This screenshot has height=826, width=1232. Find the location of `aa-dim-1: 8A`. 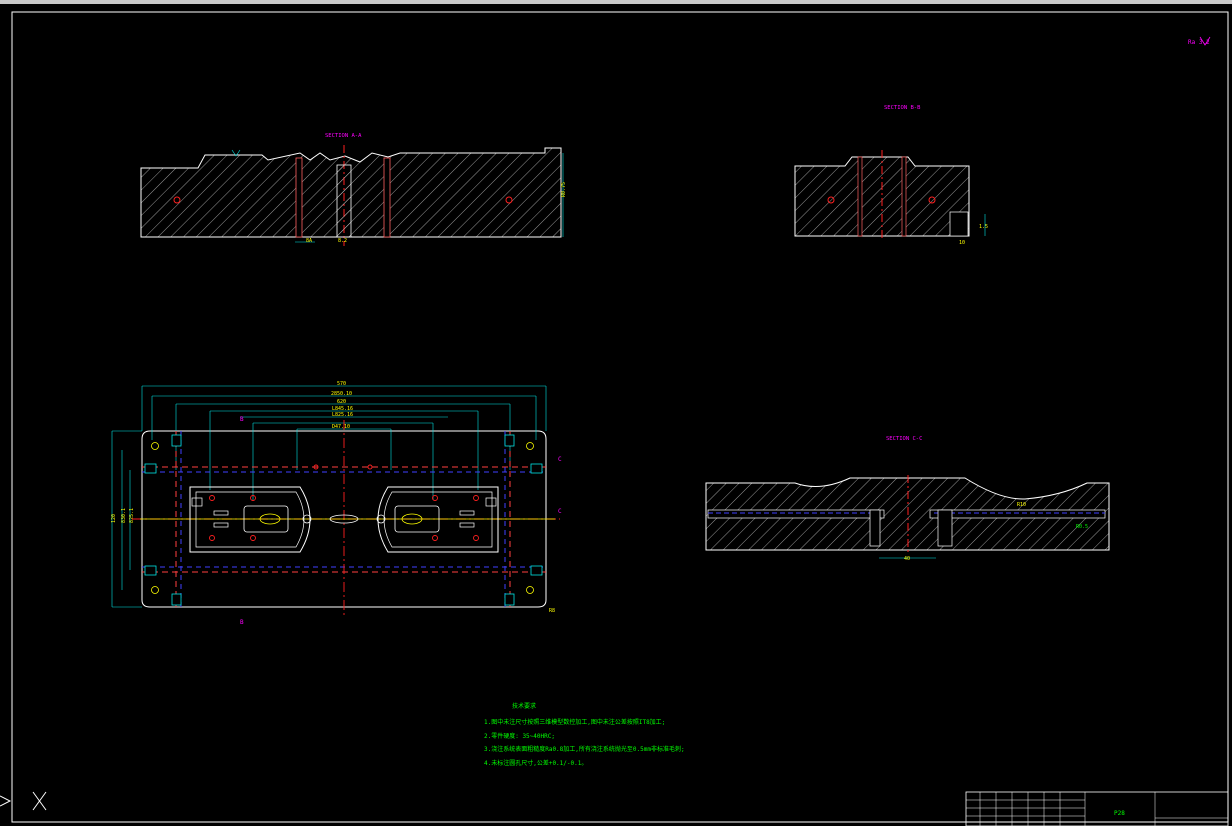

aa-dim-1: 8A is located at coordinates (309, 241).